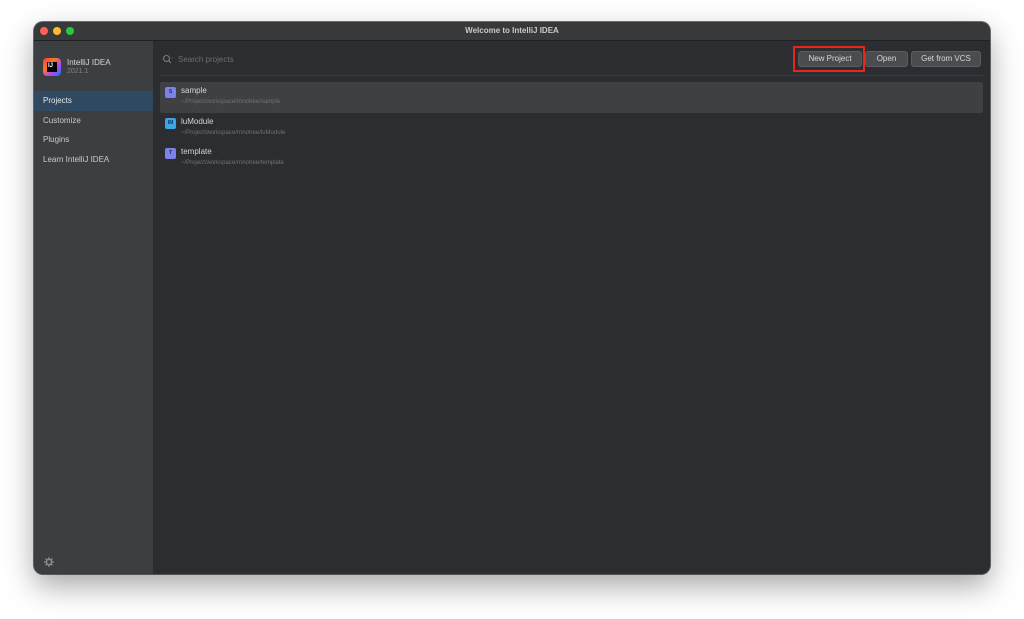 The image size is (1024, 619). Describe the element at coordinates (946, 59) in the screenshot. I see `get-from-vcs-button: Get from VCS` at that location.